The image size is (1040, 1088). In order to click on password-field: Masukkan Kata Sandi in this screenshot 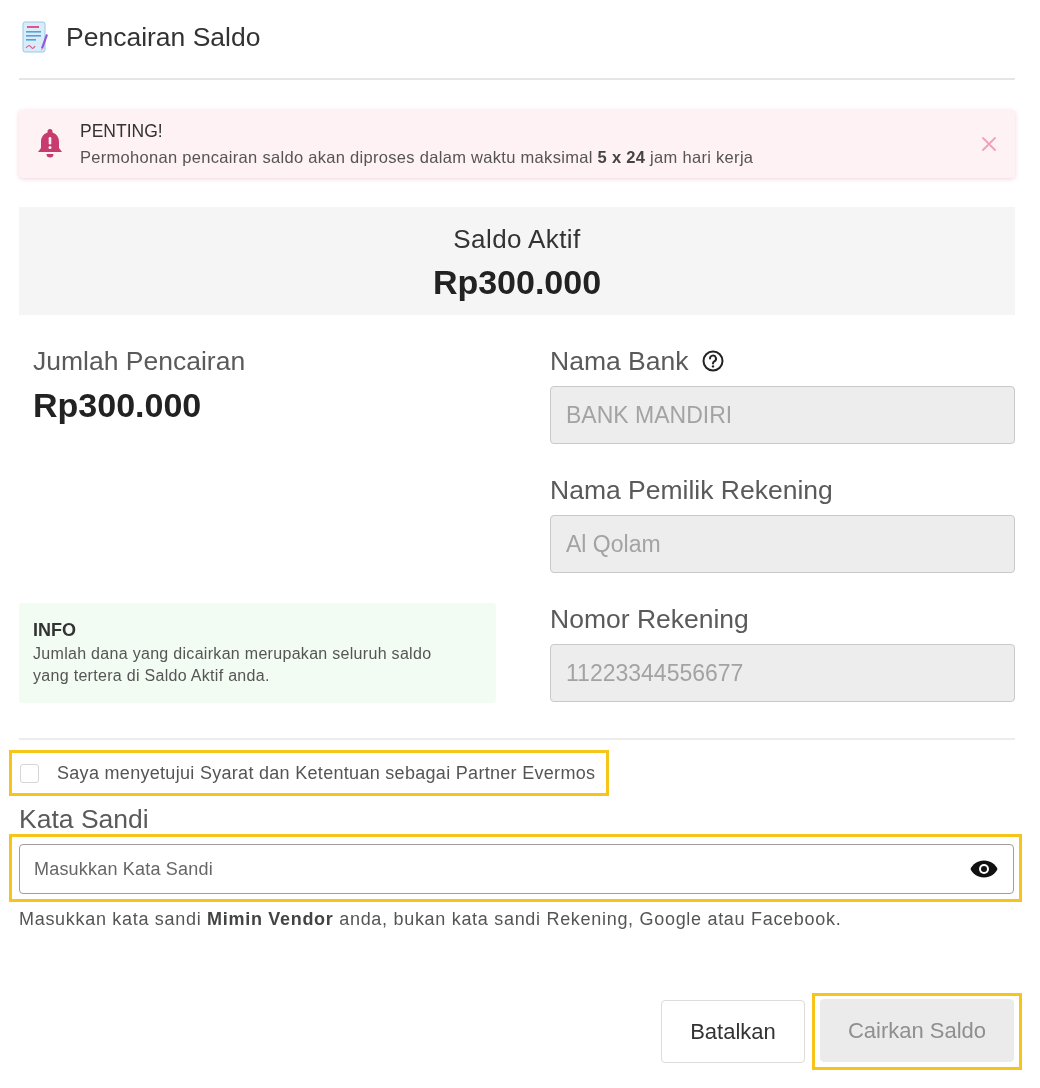, I will do `click(516, 869)`.